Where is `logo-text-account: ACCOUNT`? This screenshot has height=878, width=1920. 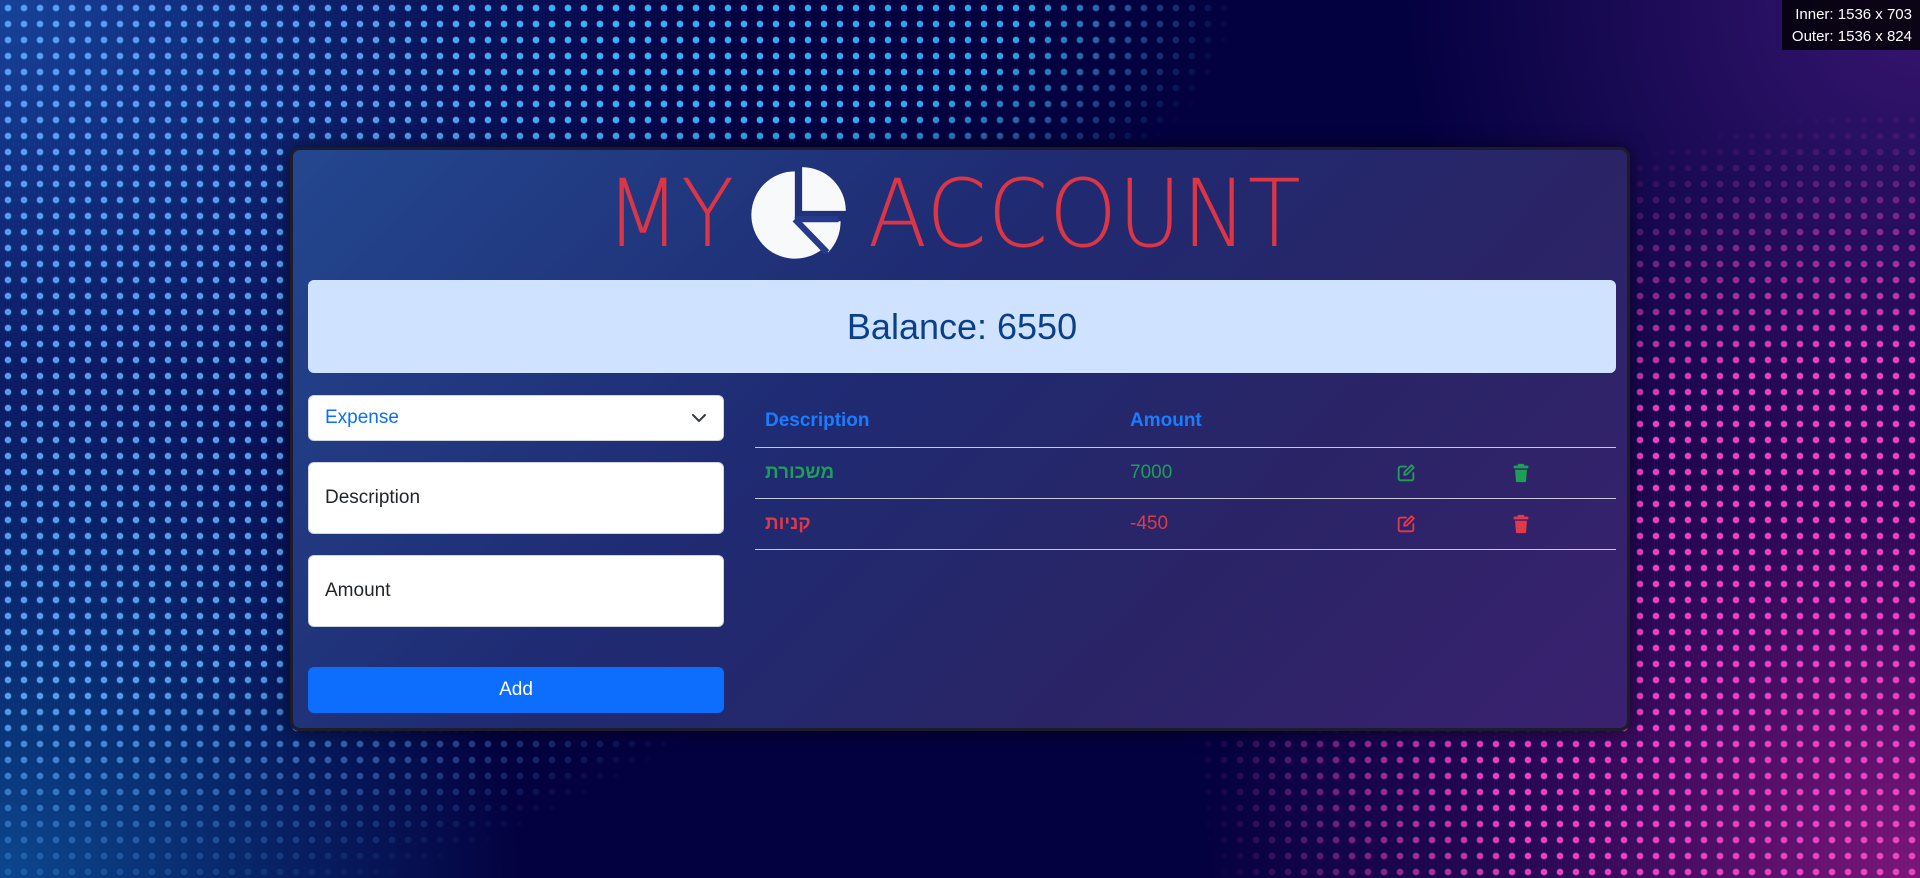 logo-text-account: ACCOUNT is located at coordinates (1084, 214).